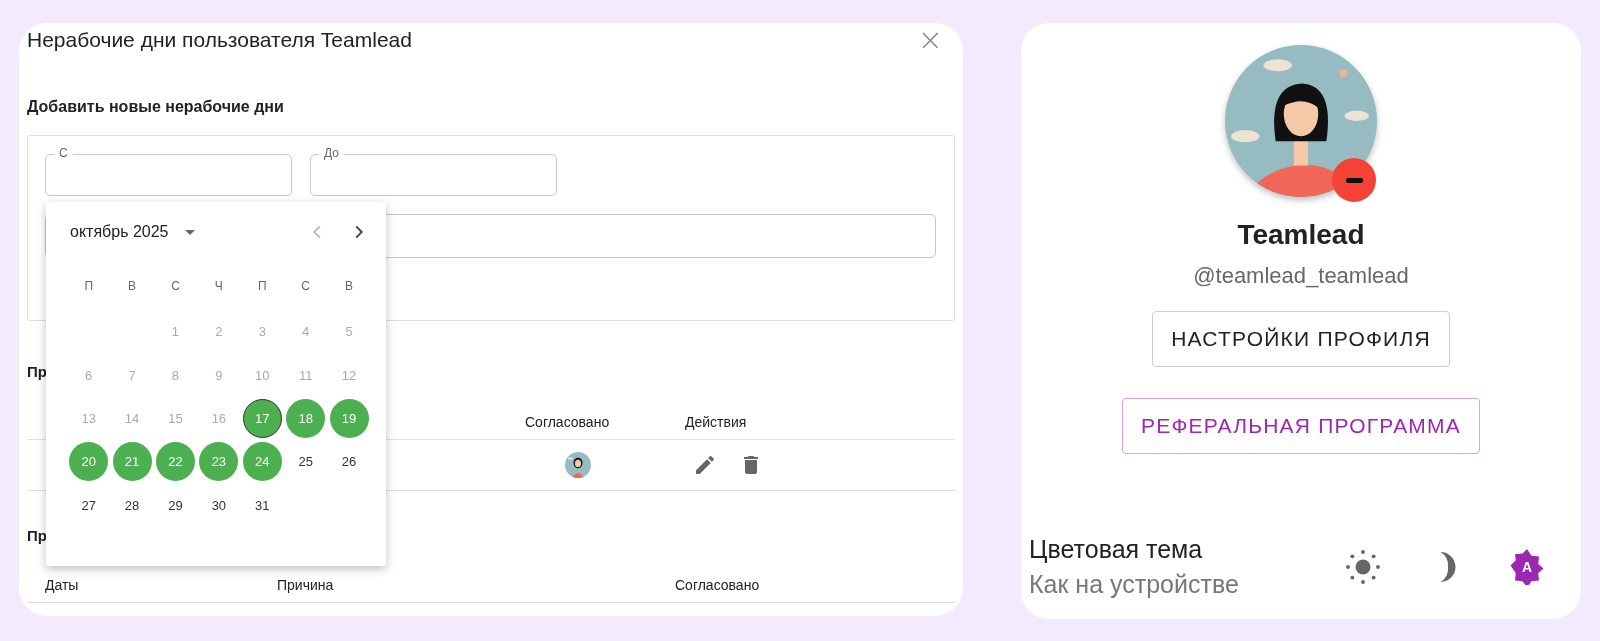  What do you see at coordinates (349, 418) in the screenshot?
I see `calendar-day: 19` at bounding box center [349, 418].